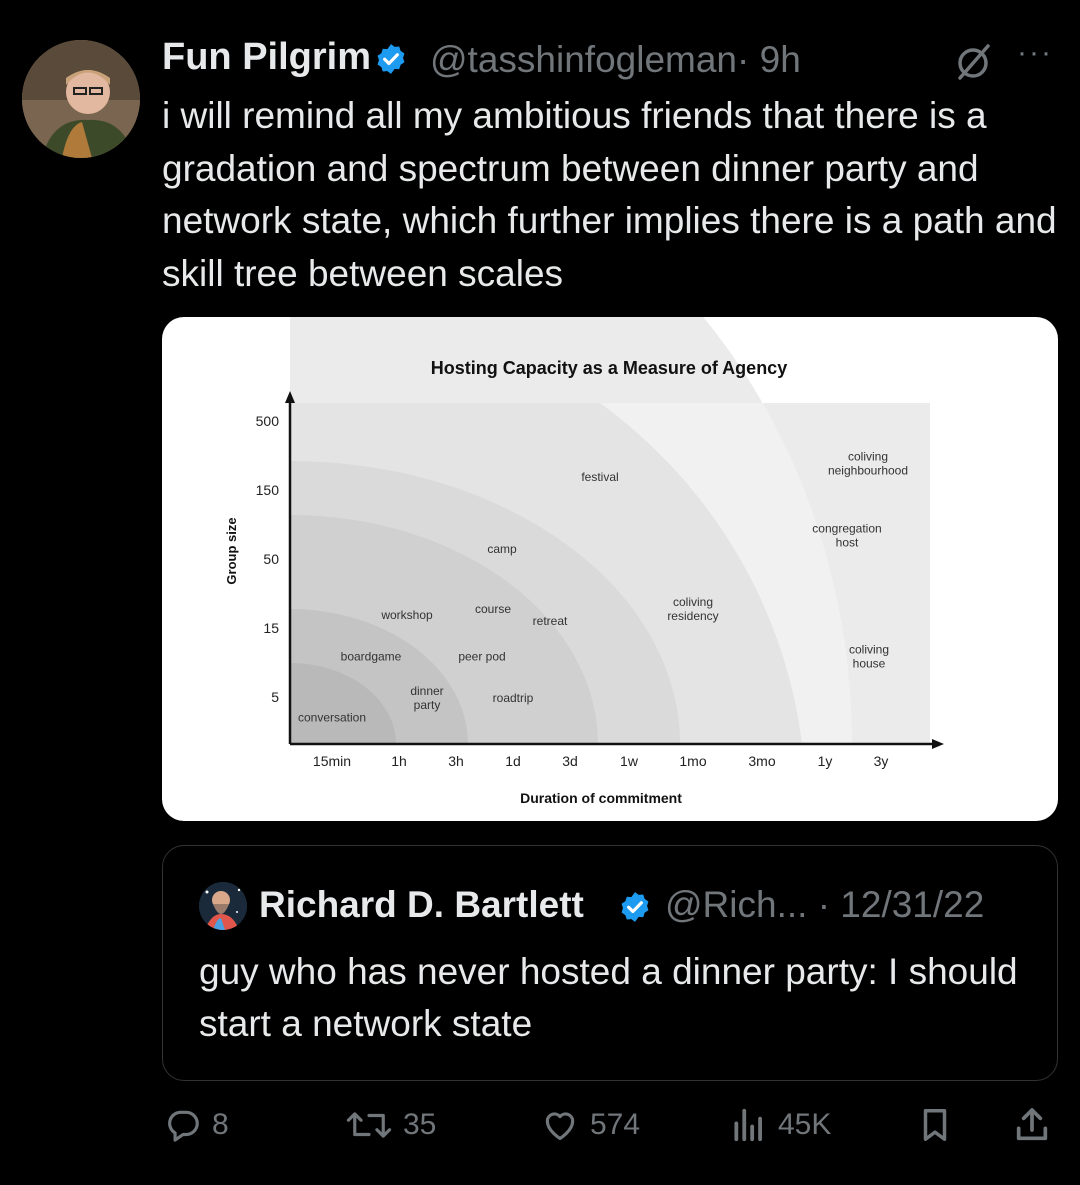  I want to click on tweet-header: Fun Pilgrim @tasshinfogleman· 9h ···, so click(612, 61).